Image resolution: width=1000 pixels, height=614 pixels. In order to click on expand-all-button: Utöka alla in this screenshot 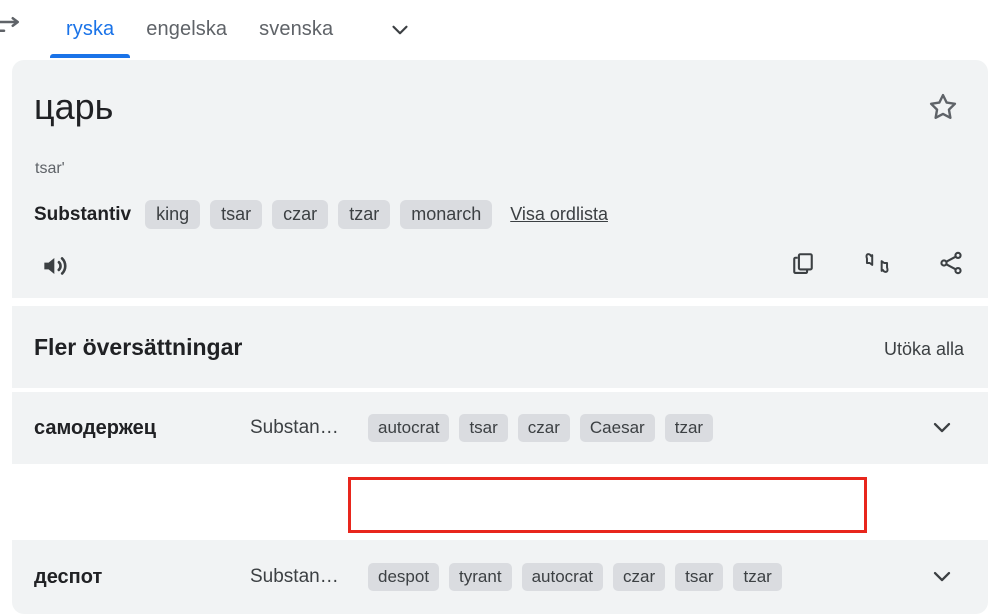, I will do `click(924, 349)`.